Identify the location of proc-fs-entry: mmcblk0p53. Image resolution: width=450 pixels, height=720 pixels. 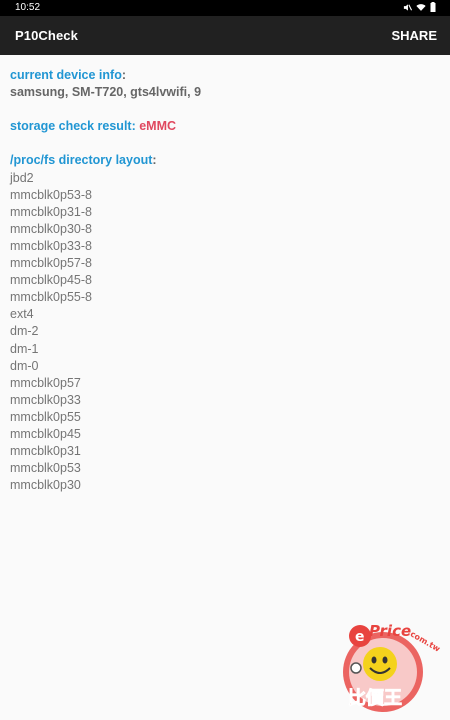
(45, 468).